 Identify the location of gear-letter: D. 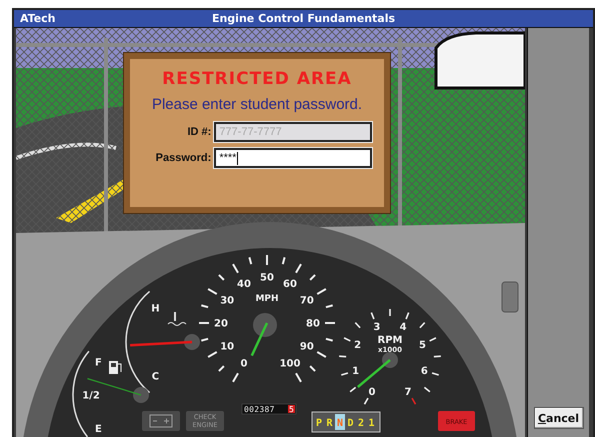
(350, 423).